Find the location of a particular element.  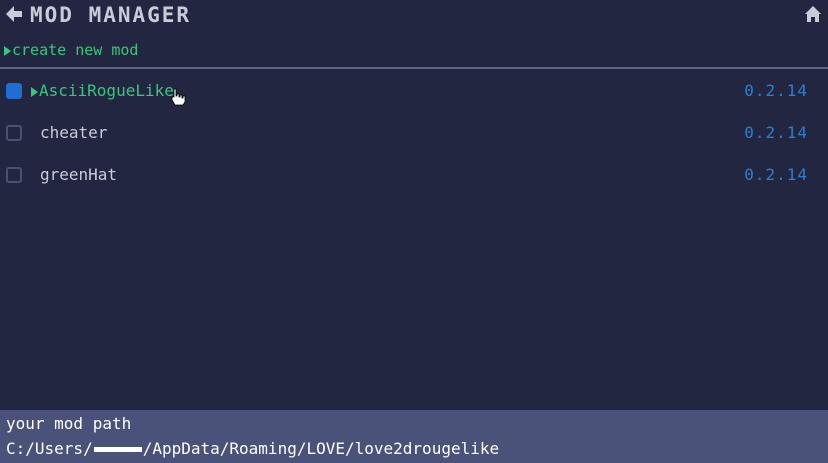

create-new-mod-button: create new mod is located at coordinates (71, 50).